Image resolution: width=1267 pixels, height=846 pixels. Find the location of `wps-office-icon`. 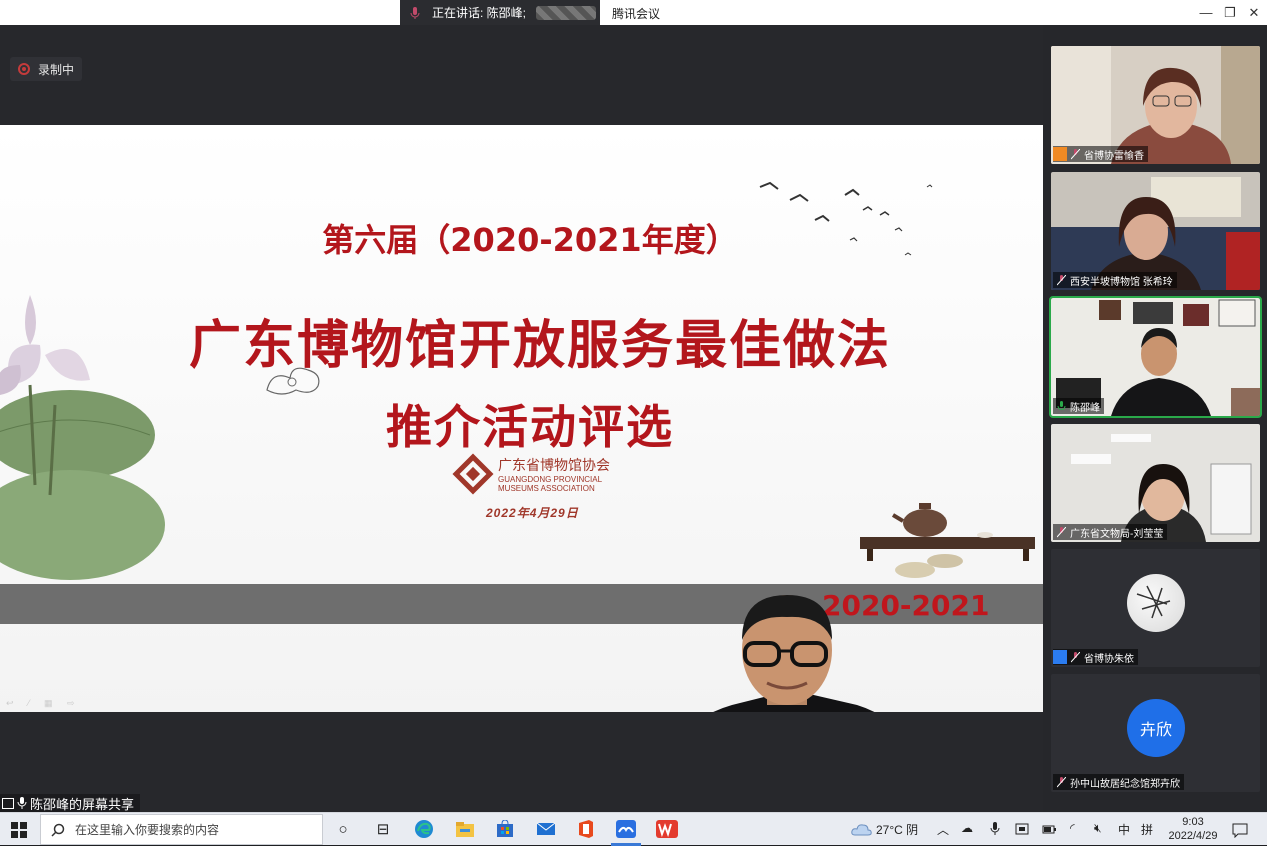

wps-office-icon is located at coordinates (667, 829).